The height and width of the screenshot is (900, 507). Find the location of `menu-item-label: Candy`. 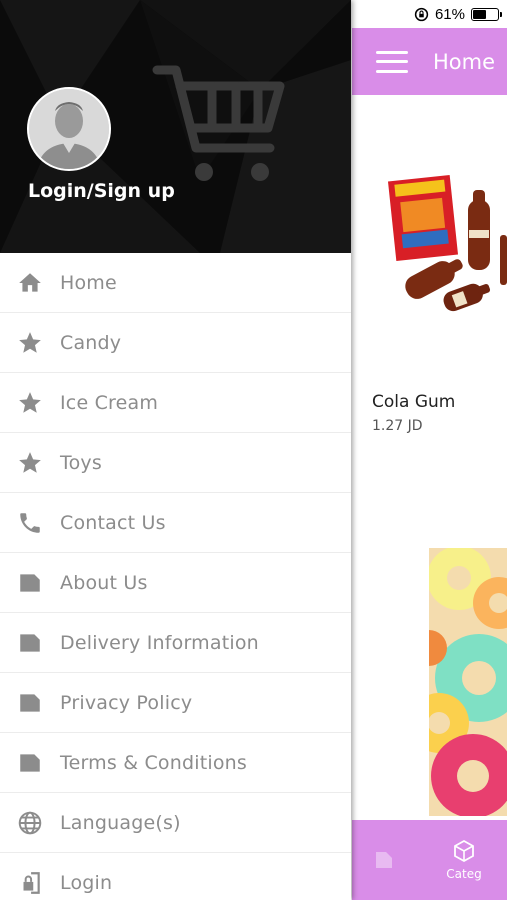

menu-item-label: Candy is located at coordinates (91, 342).